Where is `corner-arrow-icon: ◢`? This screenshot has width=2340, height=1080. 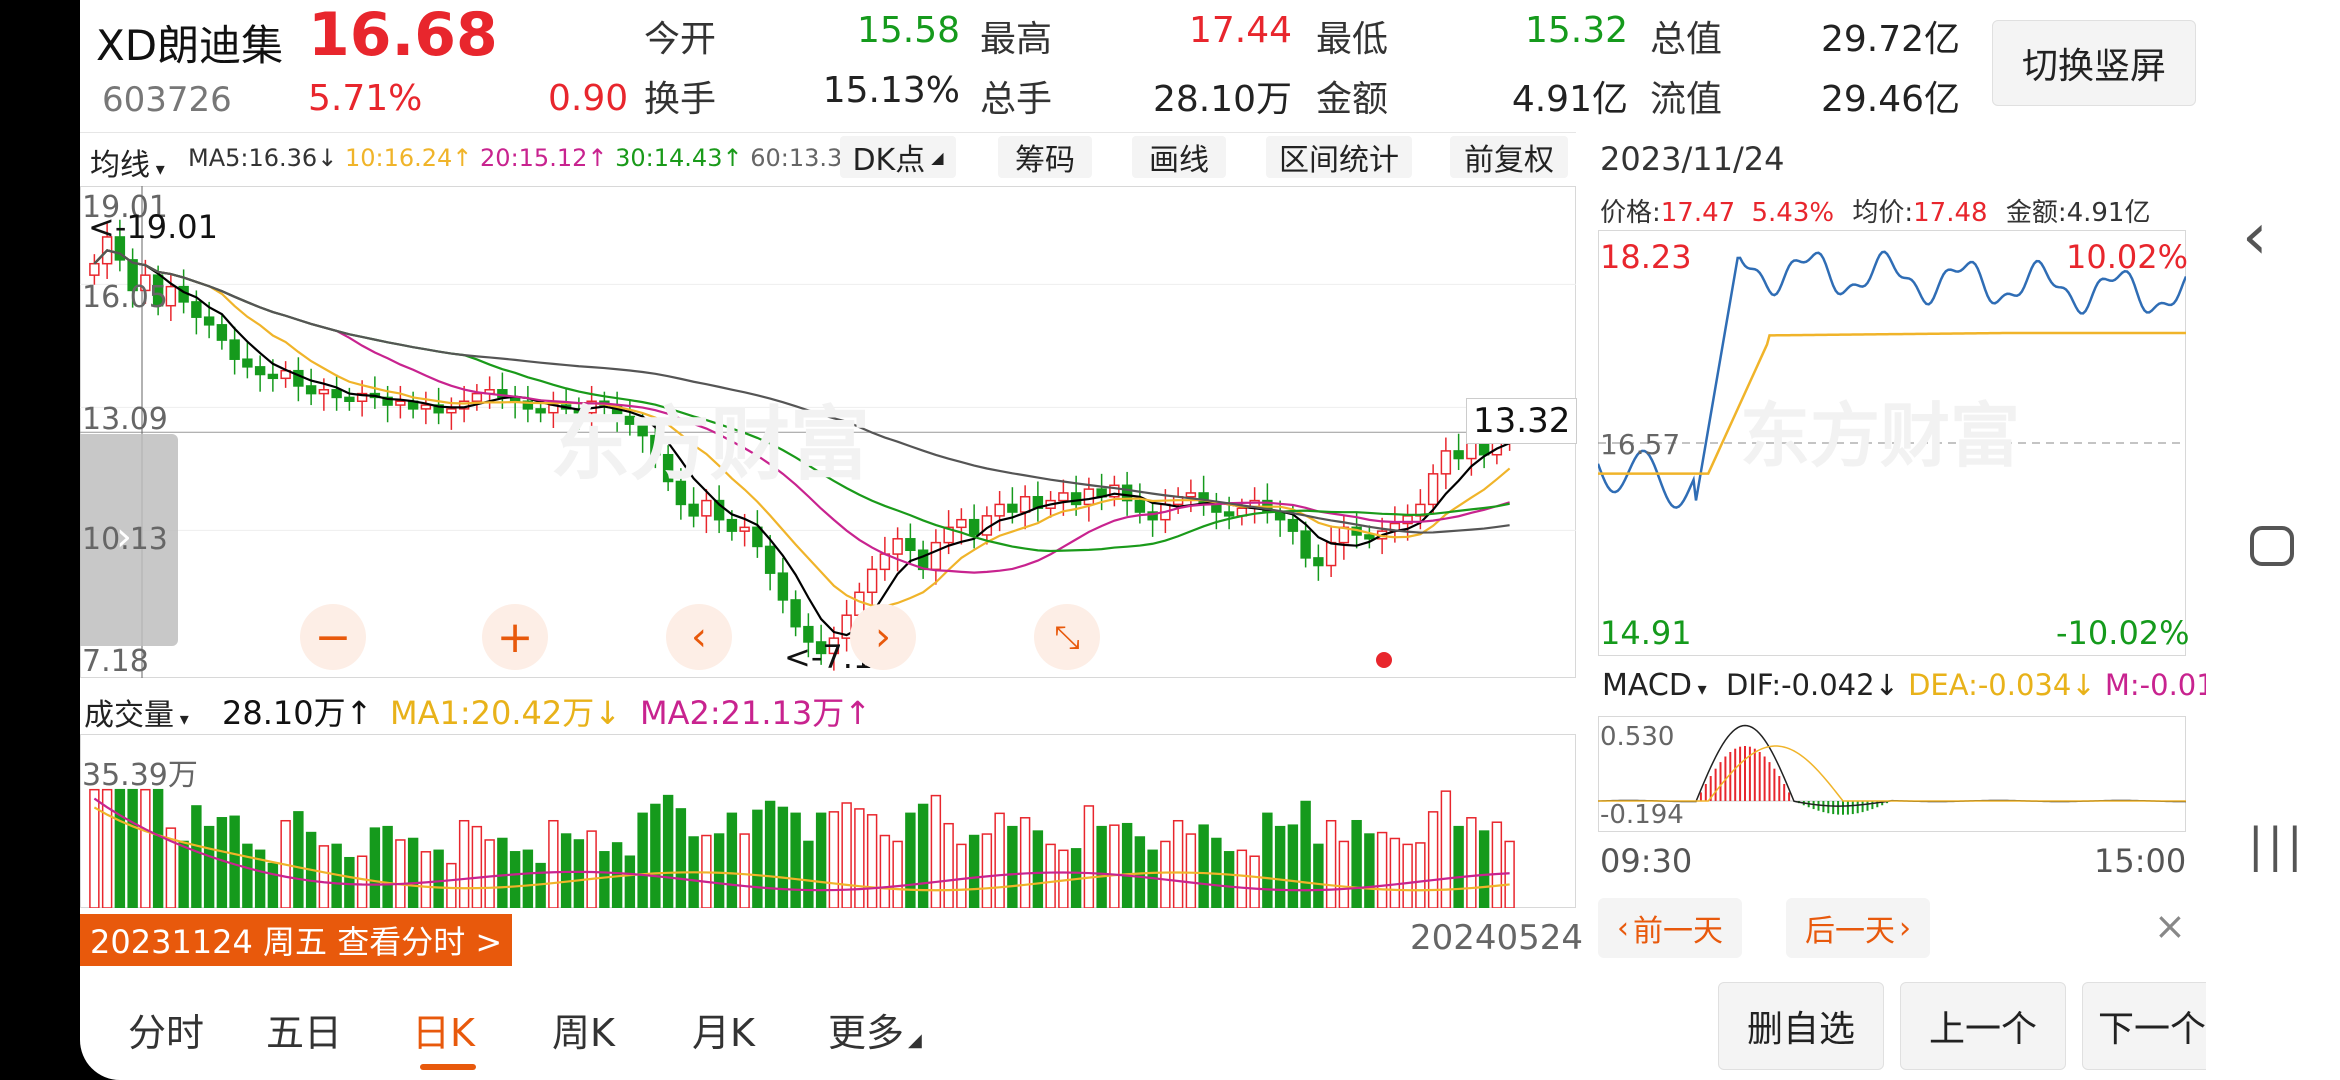 corner-arrow-icon: ◢ is located at coordinates (937, 157).